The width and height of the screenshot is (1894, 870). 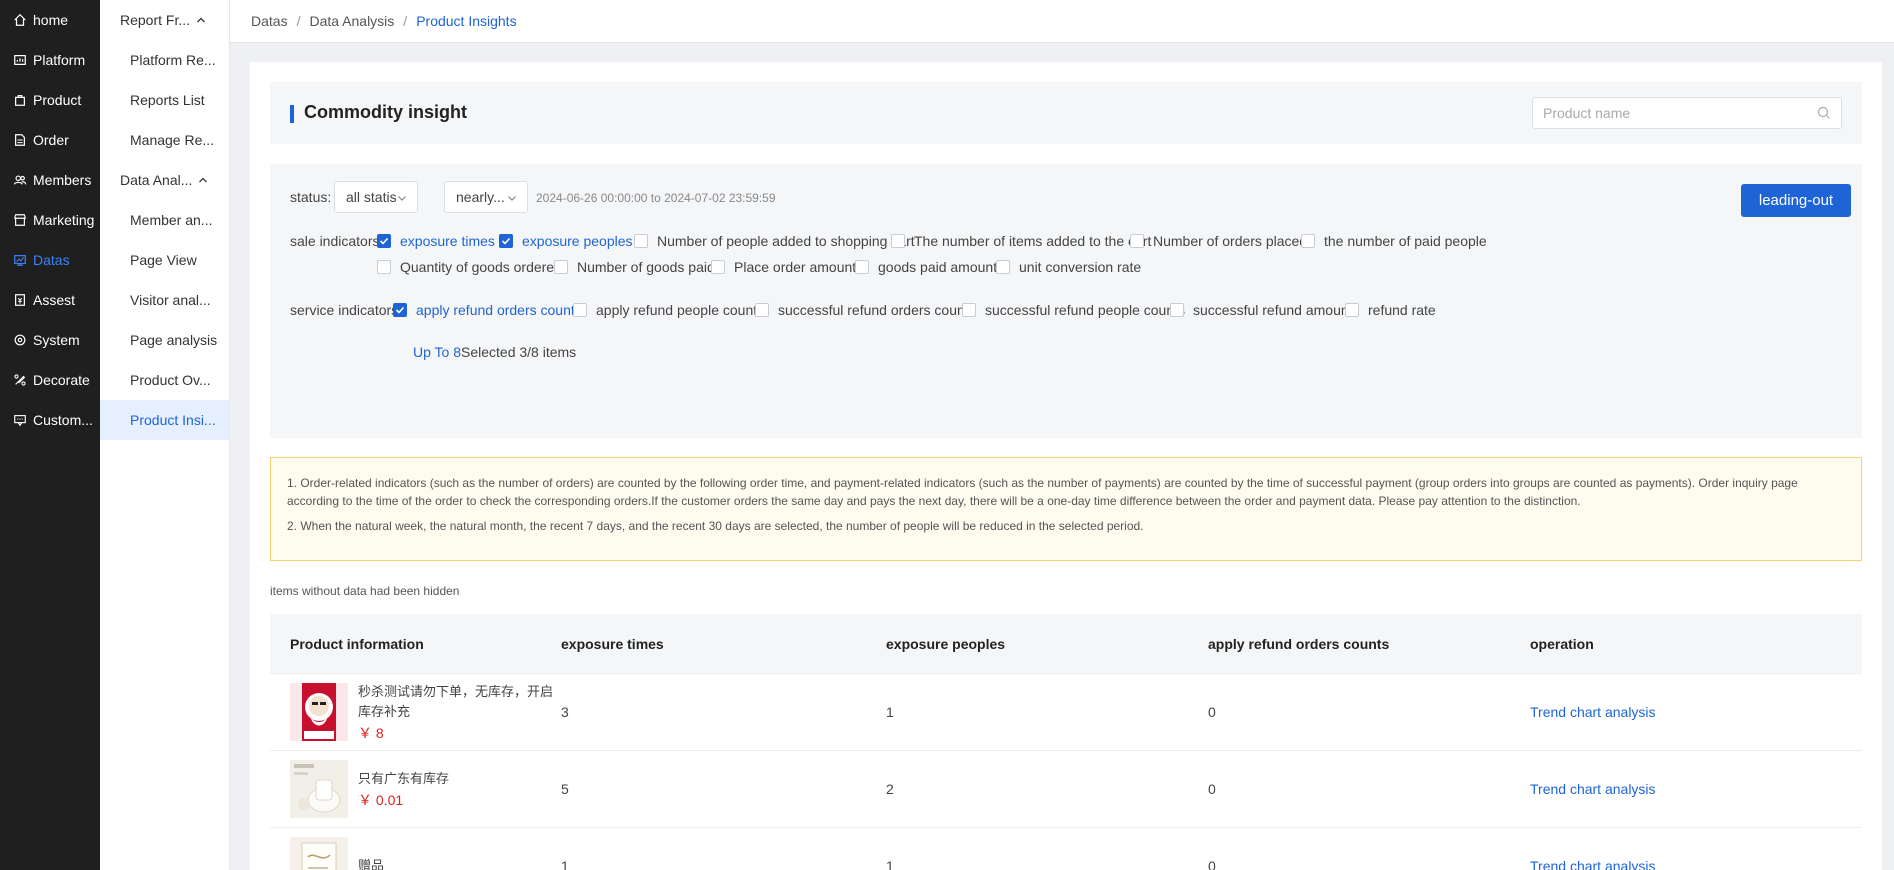 I want to click on selection-limit: Up To 8Selected 3/8 items, so click(x=494, y=352).